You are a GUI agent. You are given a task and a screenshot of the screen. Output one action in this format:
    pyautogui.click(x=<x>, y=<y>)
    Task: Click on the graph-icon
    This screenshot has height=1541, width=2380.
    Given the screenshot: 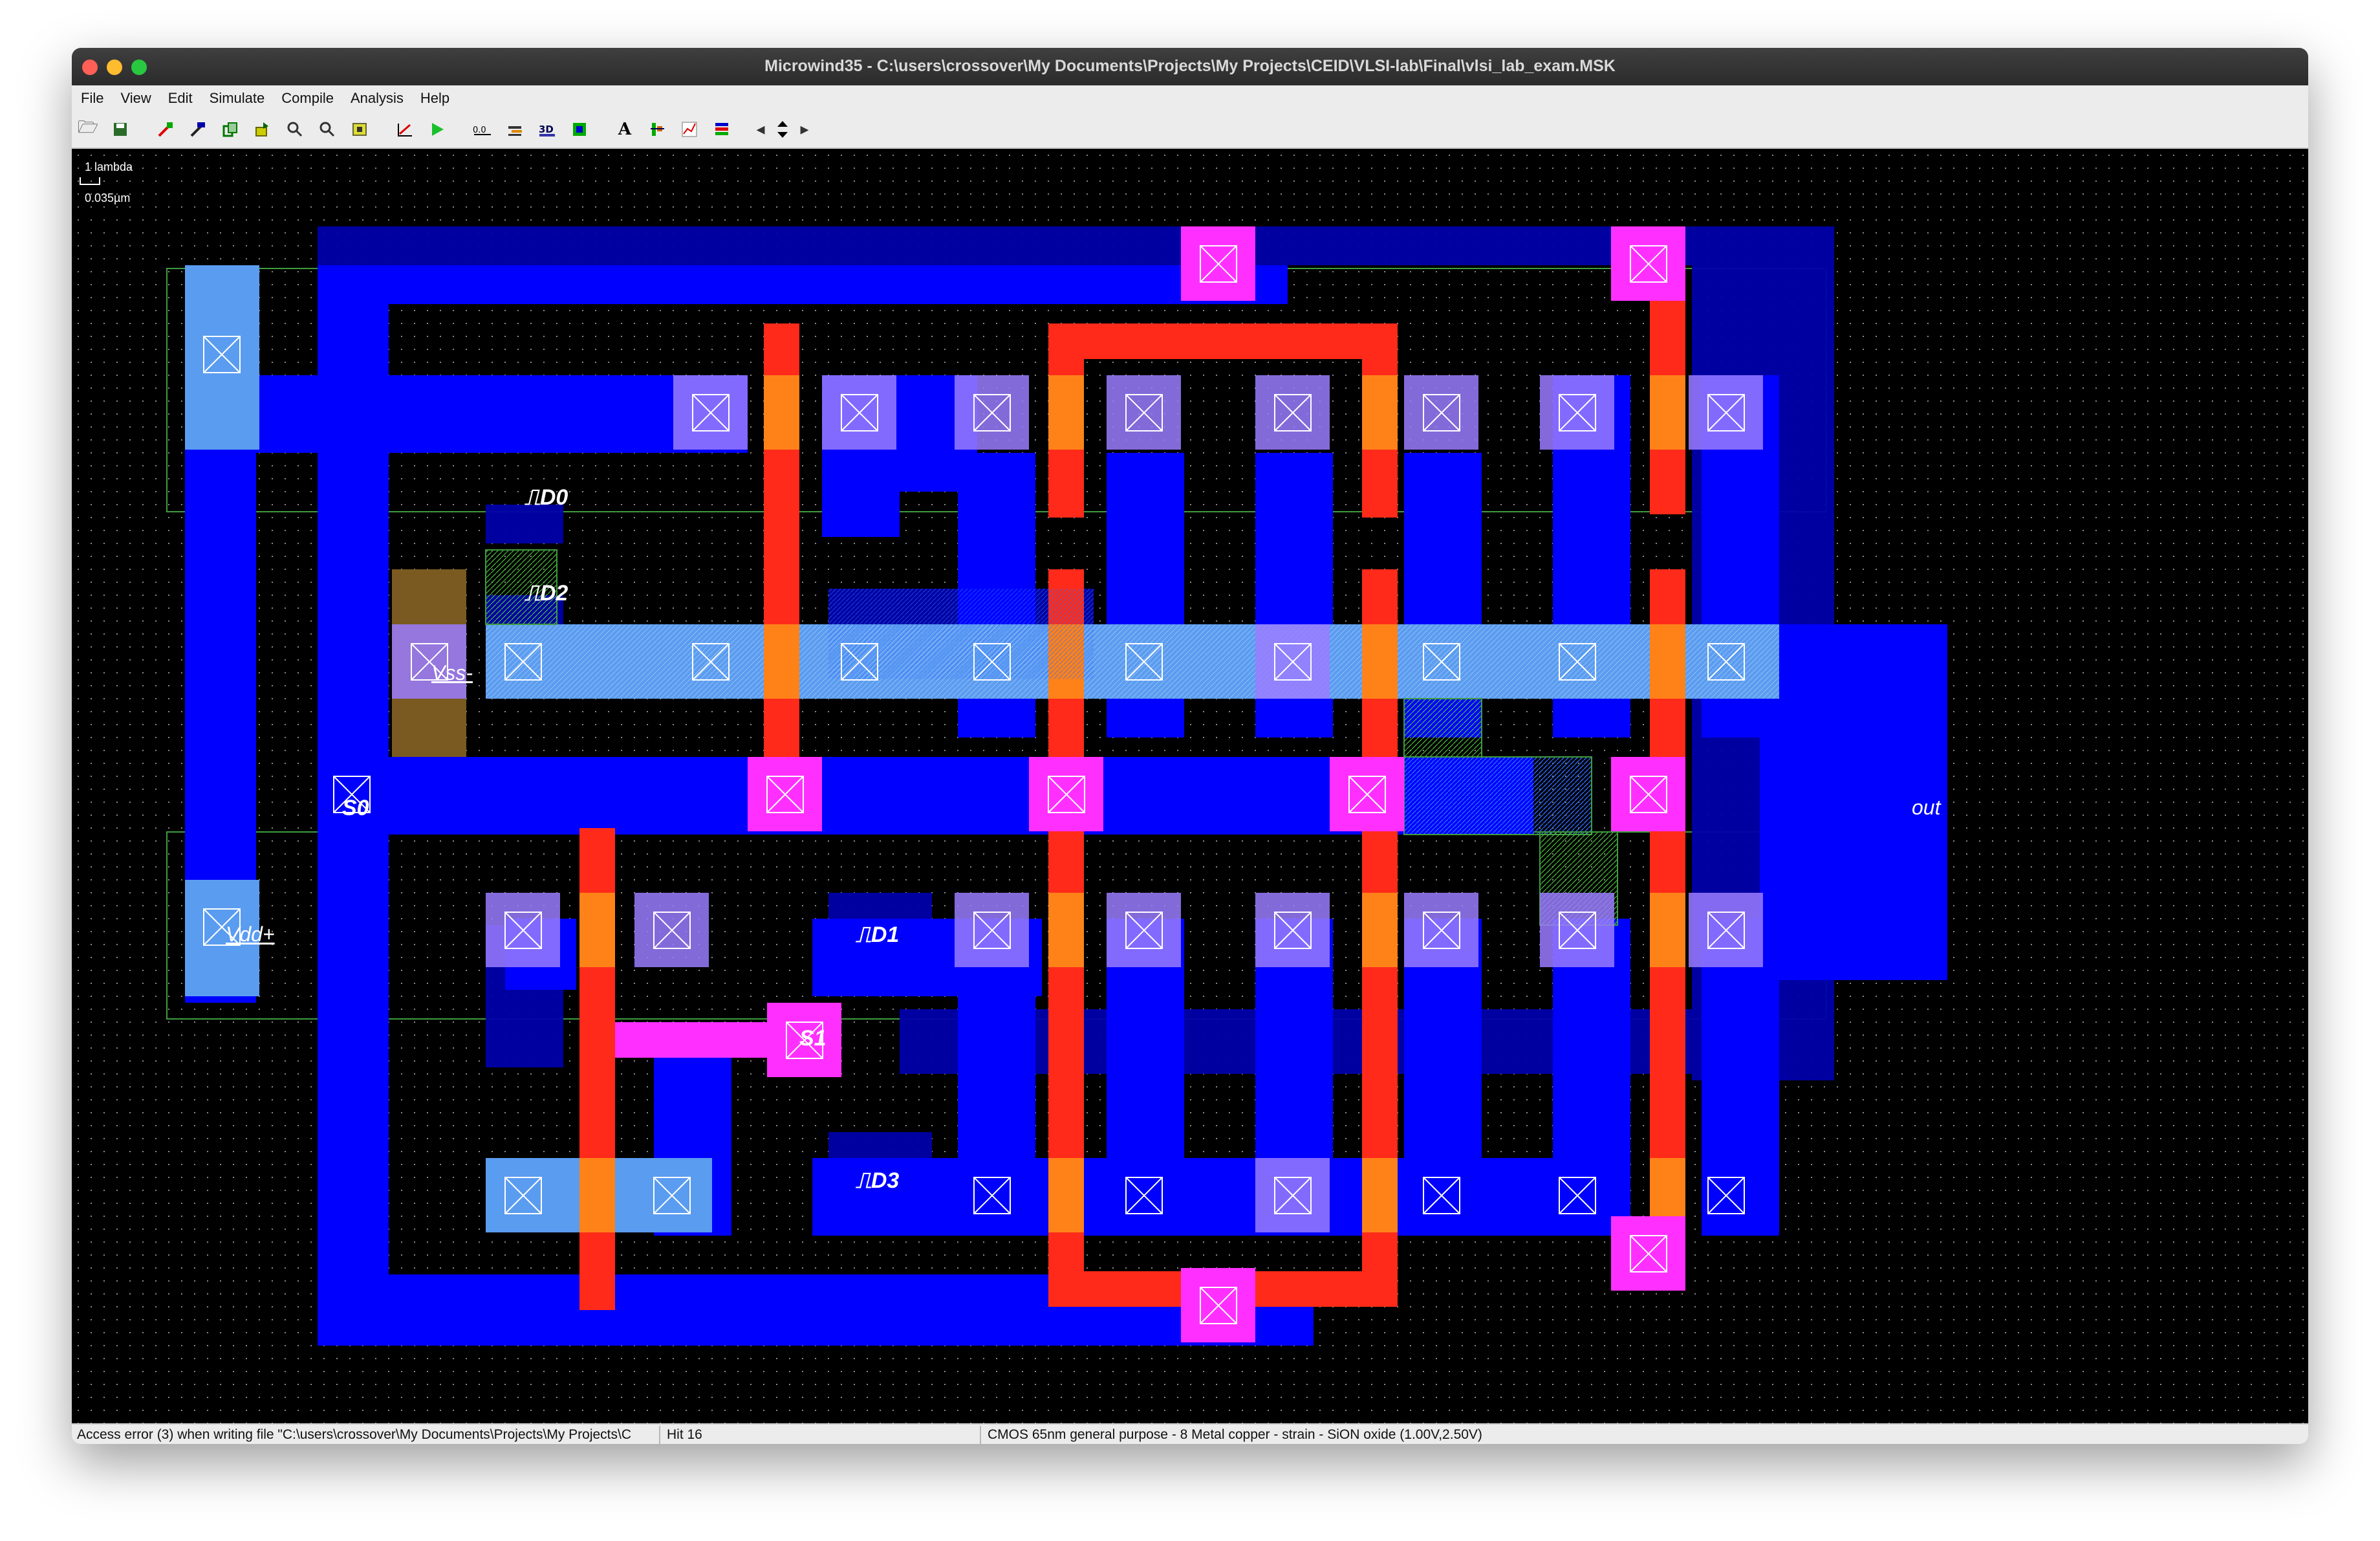 What is the action you would take?
    pyautogui.click(x=689, y=129)
    